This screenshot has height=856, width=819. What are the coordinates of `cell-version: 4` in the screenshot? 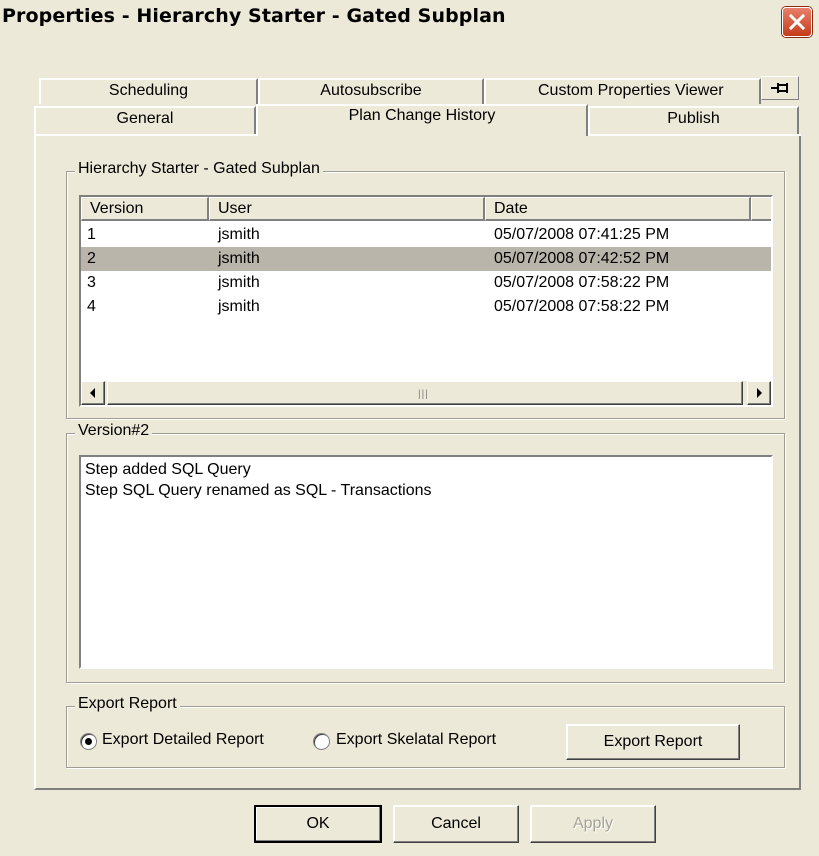 It's located at (91, 306).